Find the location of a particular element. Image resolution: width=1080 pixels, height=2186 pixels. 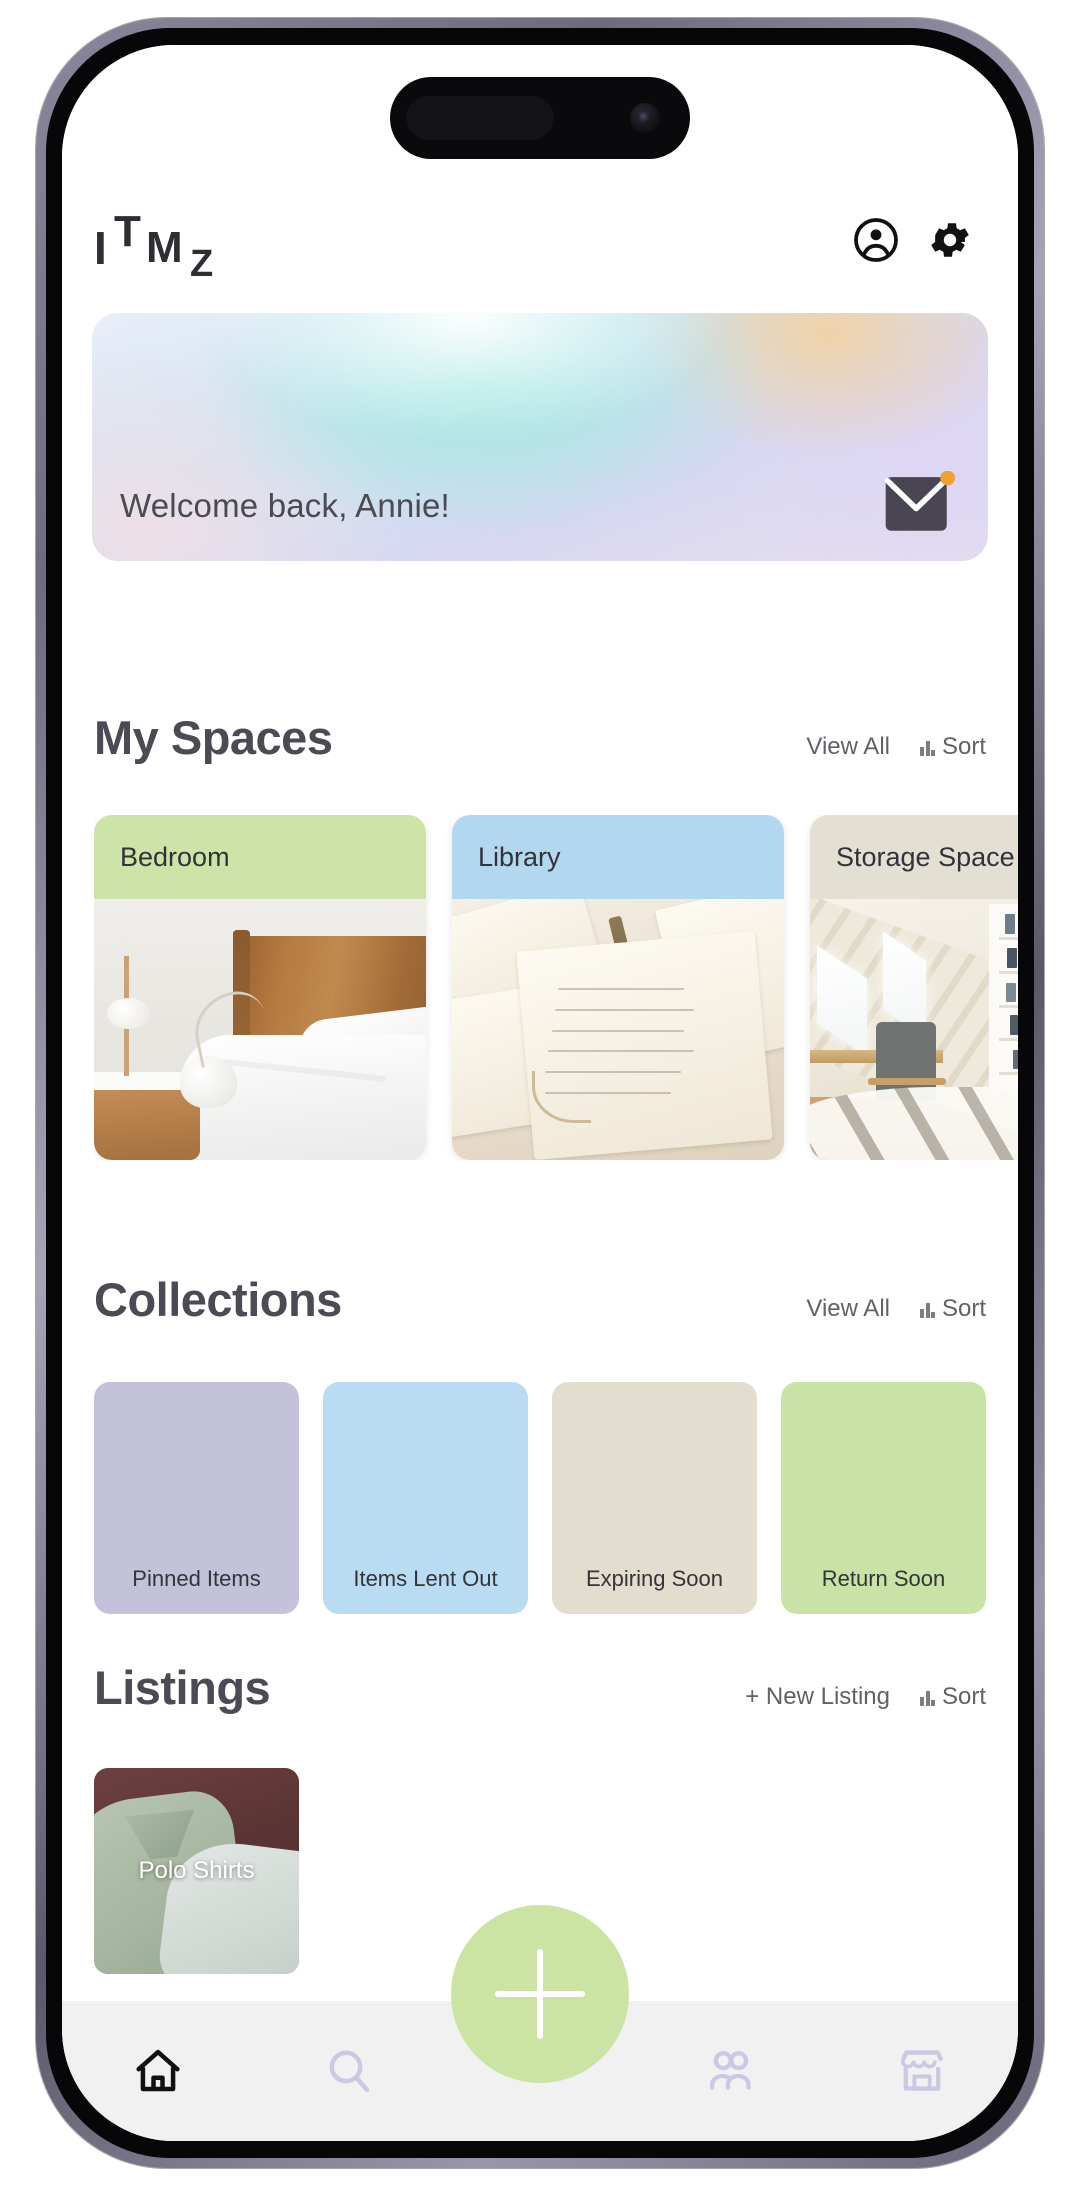

listings-sort-button: Sort is located at coordinates (952, 1697).